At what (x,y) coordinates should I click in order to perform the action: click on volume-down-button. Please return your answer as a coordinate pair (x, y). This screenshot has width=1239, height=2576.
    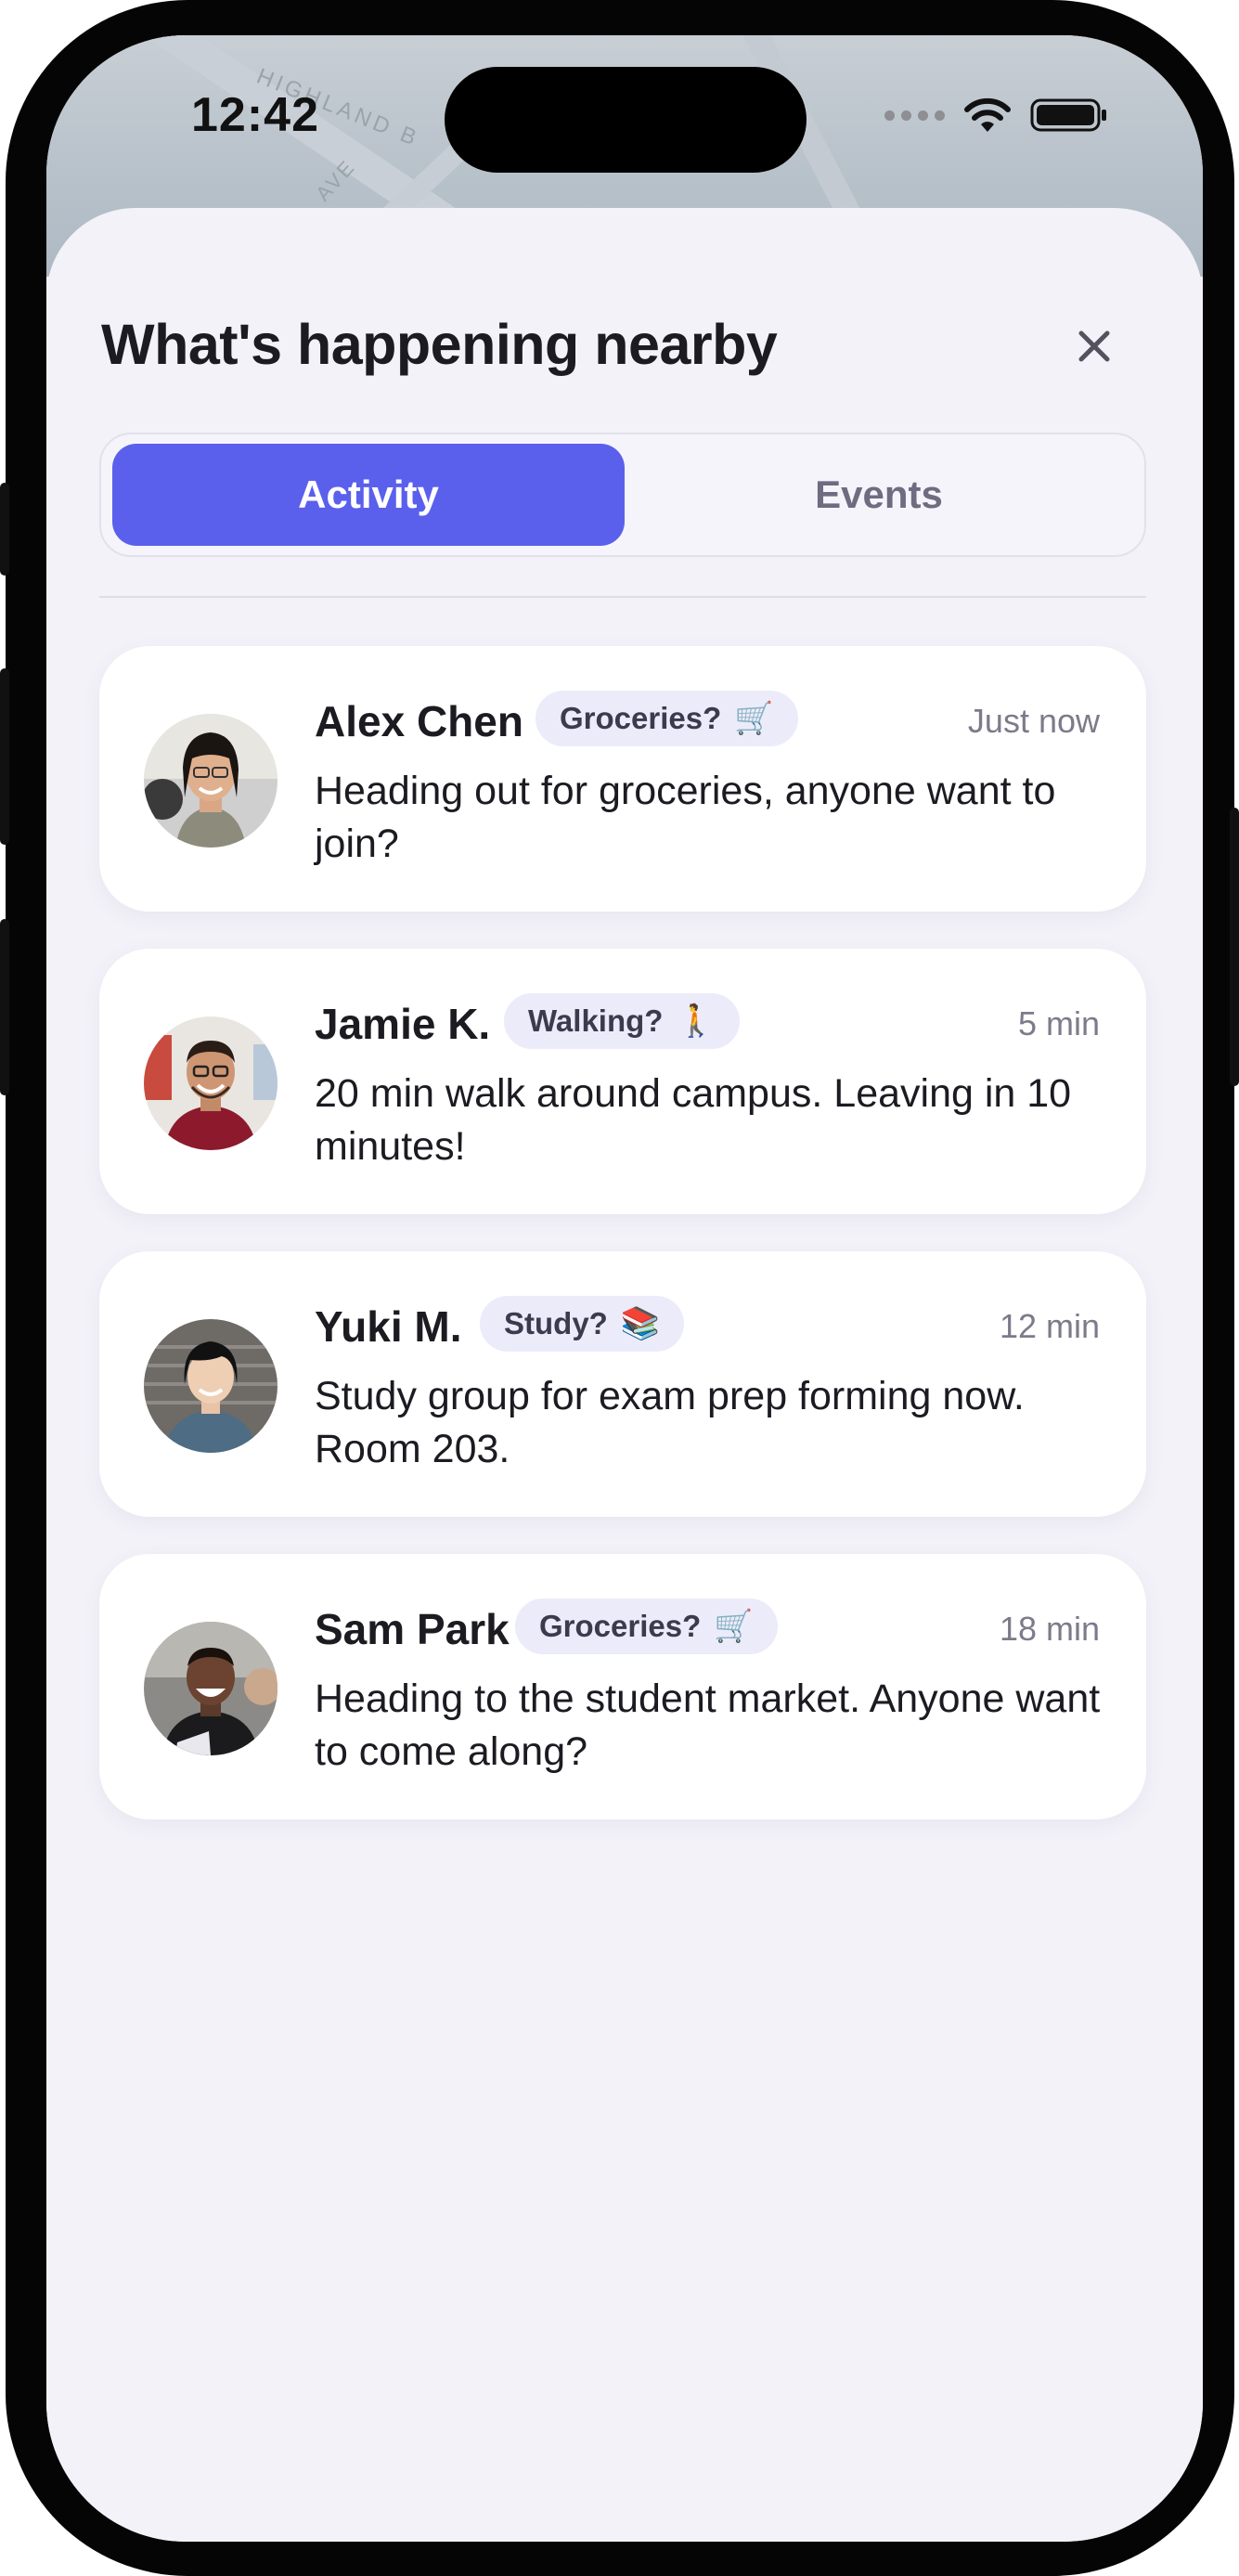
    Looking at the image, I should click on (4, 1007).